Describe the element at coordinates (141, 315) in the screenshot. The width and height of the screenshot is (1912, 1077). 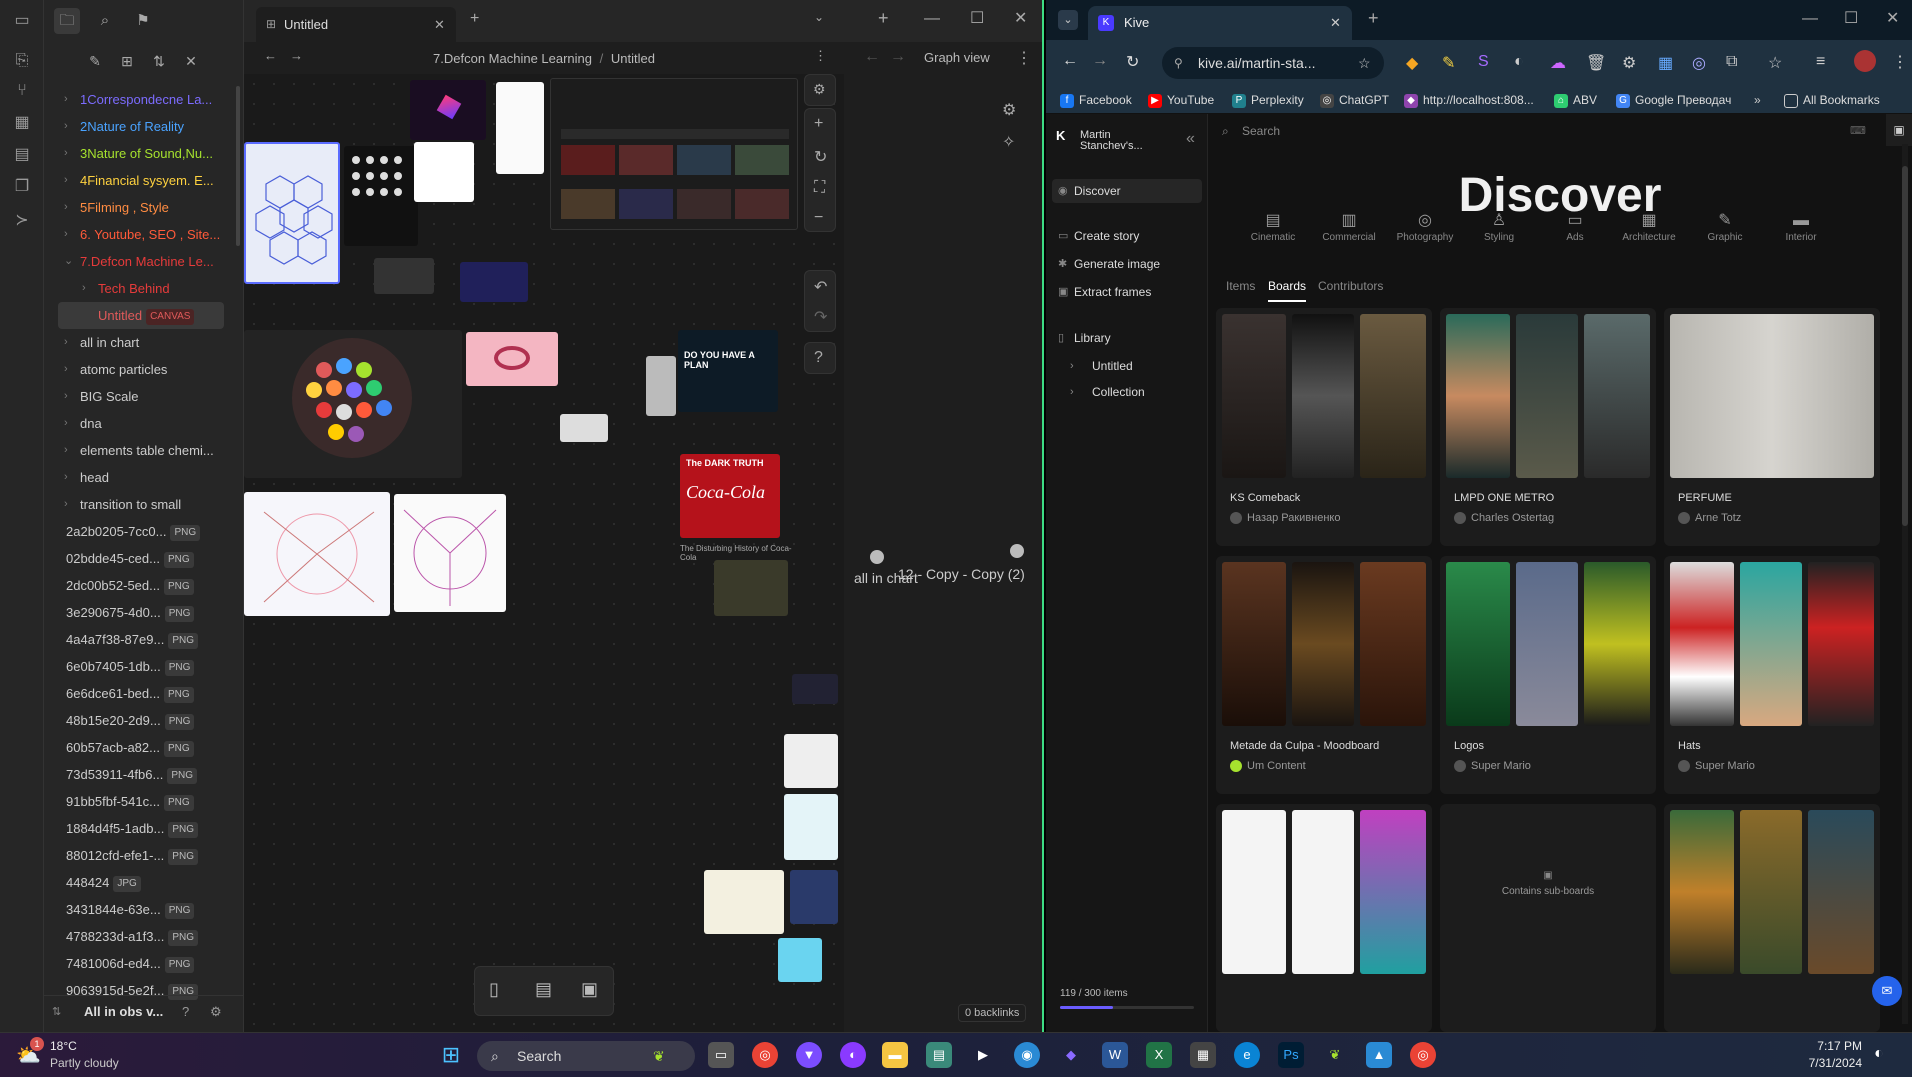
I see `file-item-active: Untitled CANVAS` at that location.